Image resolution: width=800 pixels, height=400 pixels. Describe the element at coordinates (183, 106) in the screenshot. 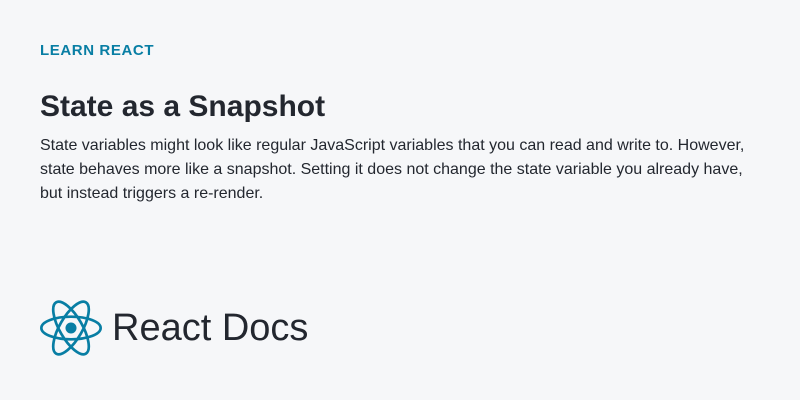

I see `page-title: State as a Snapshot` at that location.